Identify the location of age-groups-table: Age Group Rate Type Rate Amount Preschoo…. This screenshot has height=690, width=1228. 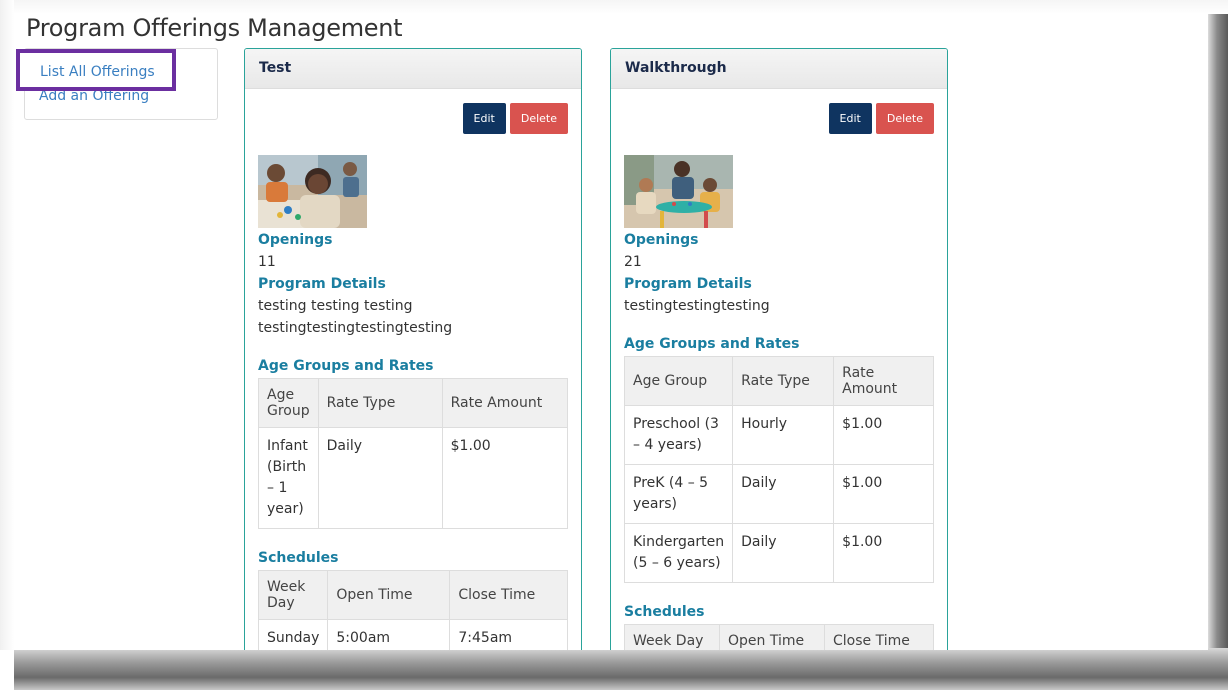
(778, 469).